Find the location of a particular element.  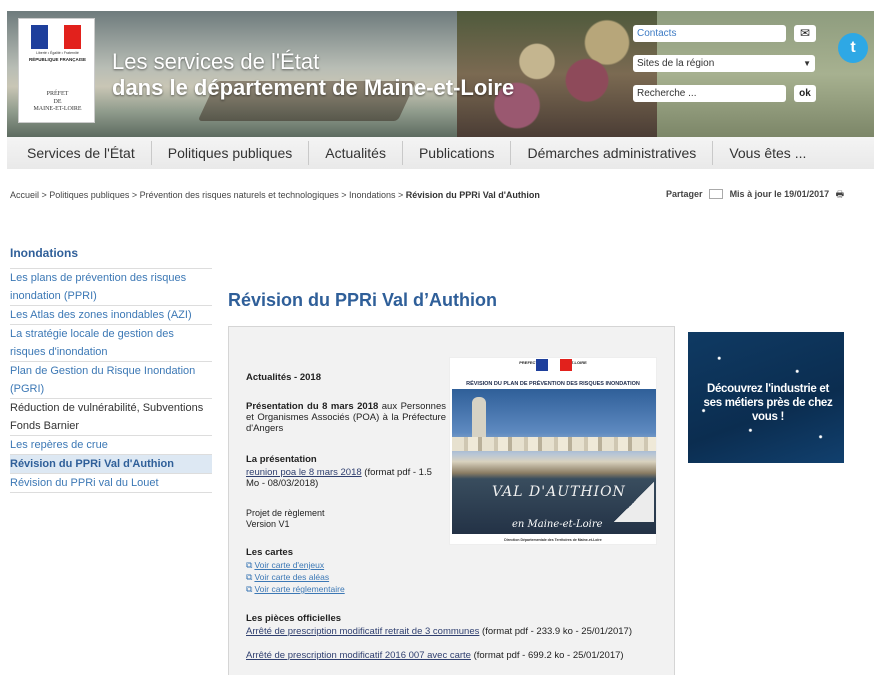

site-title-line1: Les services de l'État is located at coordinates (215, 62).